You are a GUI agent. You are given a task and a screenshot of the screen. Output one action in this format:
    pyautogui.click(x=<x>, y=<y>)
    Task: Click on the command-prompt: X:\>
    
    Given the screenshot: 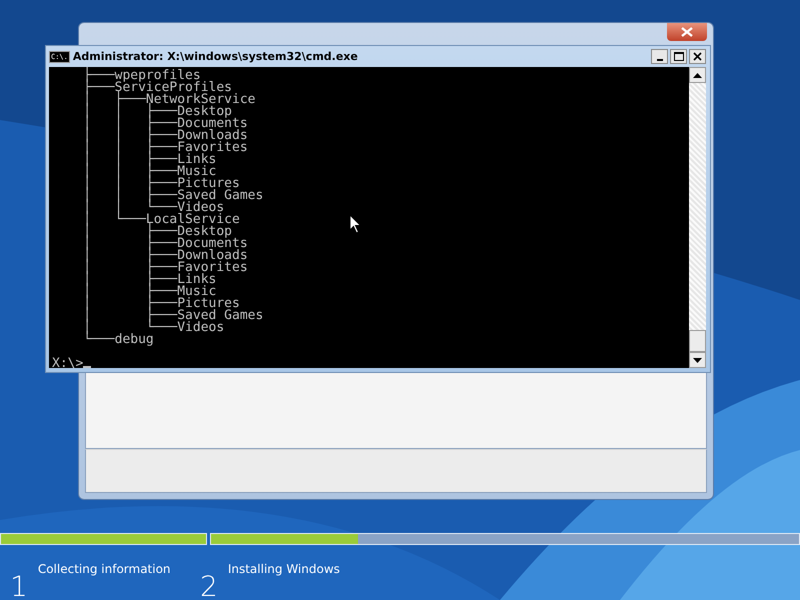 What is the action you would take?
    pyautogui.click(x=68, y=363)
    